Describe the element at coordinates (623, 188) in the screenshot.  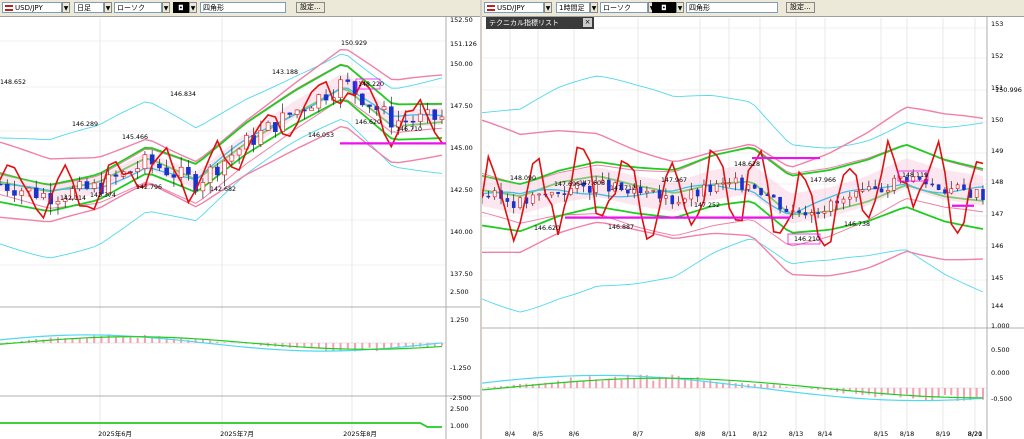
I see `price-annotation: 147.712` at that location.